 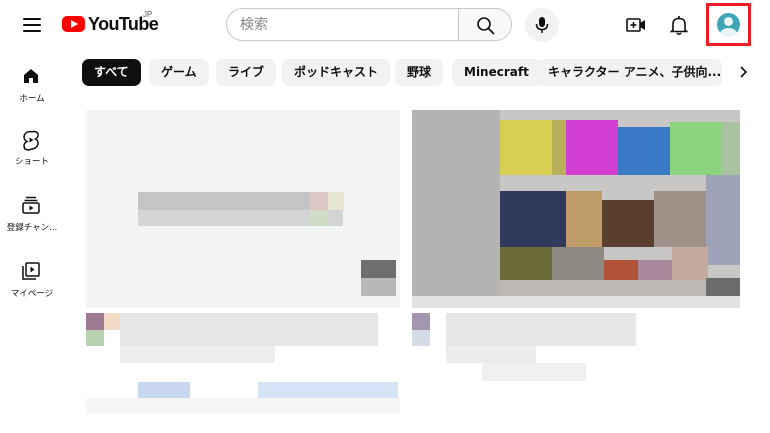 I want to click on chip-baseball: 野球, so click(x=419, y=72).